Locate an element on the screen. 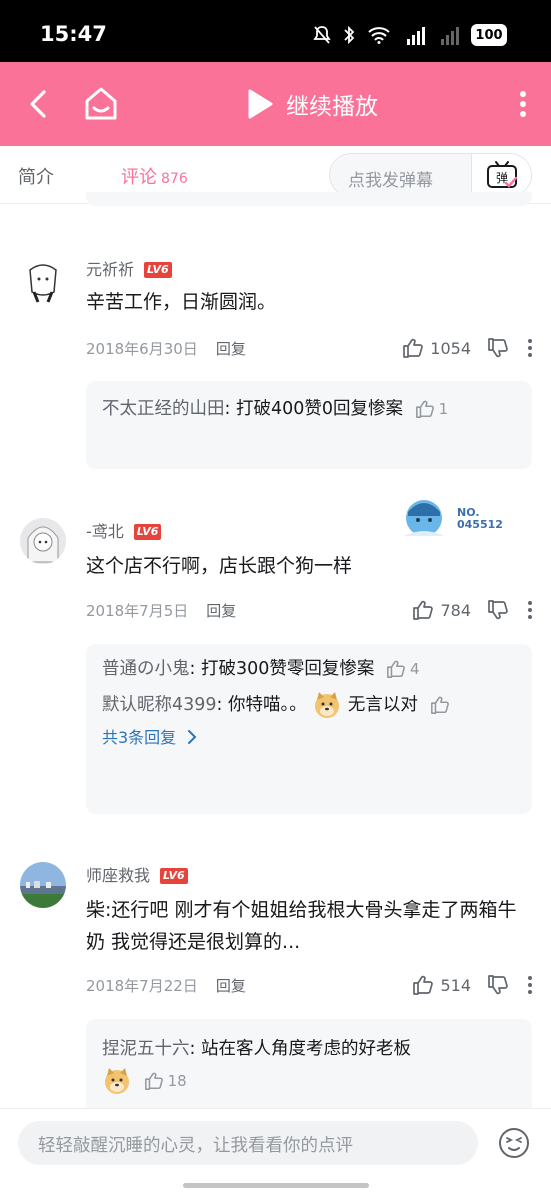 The image size is (551, 1200). comment-input: 轻轻敲醒沉睡的心灵，让我看看你的点评 is located at coordinates (248, 1143).